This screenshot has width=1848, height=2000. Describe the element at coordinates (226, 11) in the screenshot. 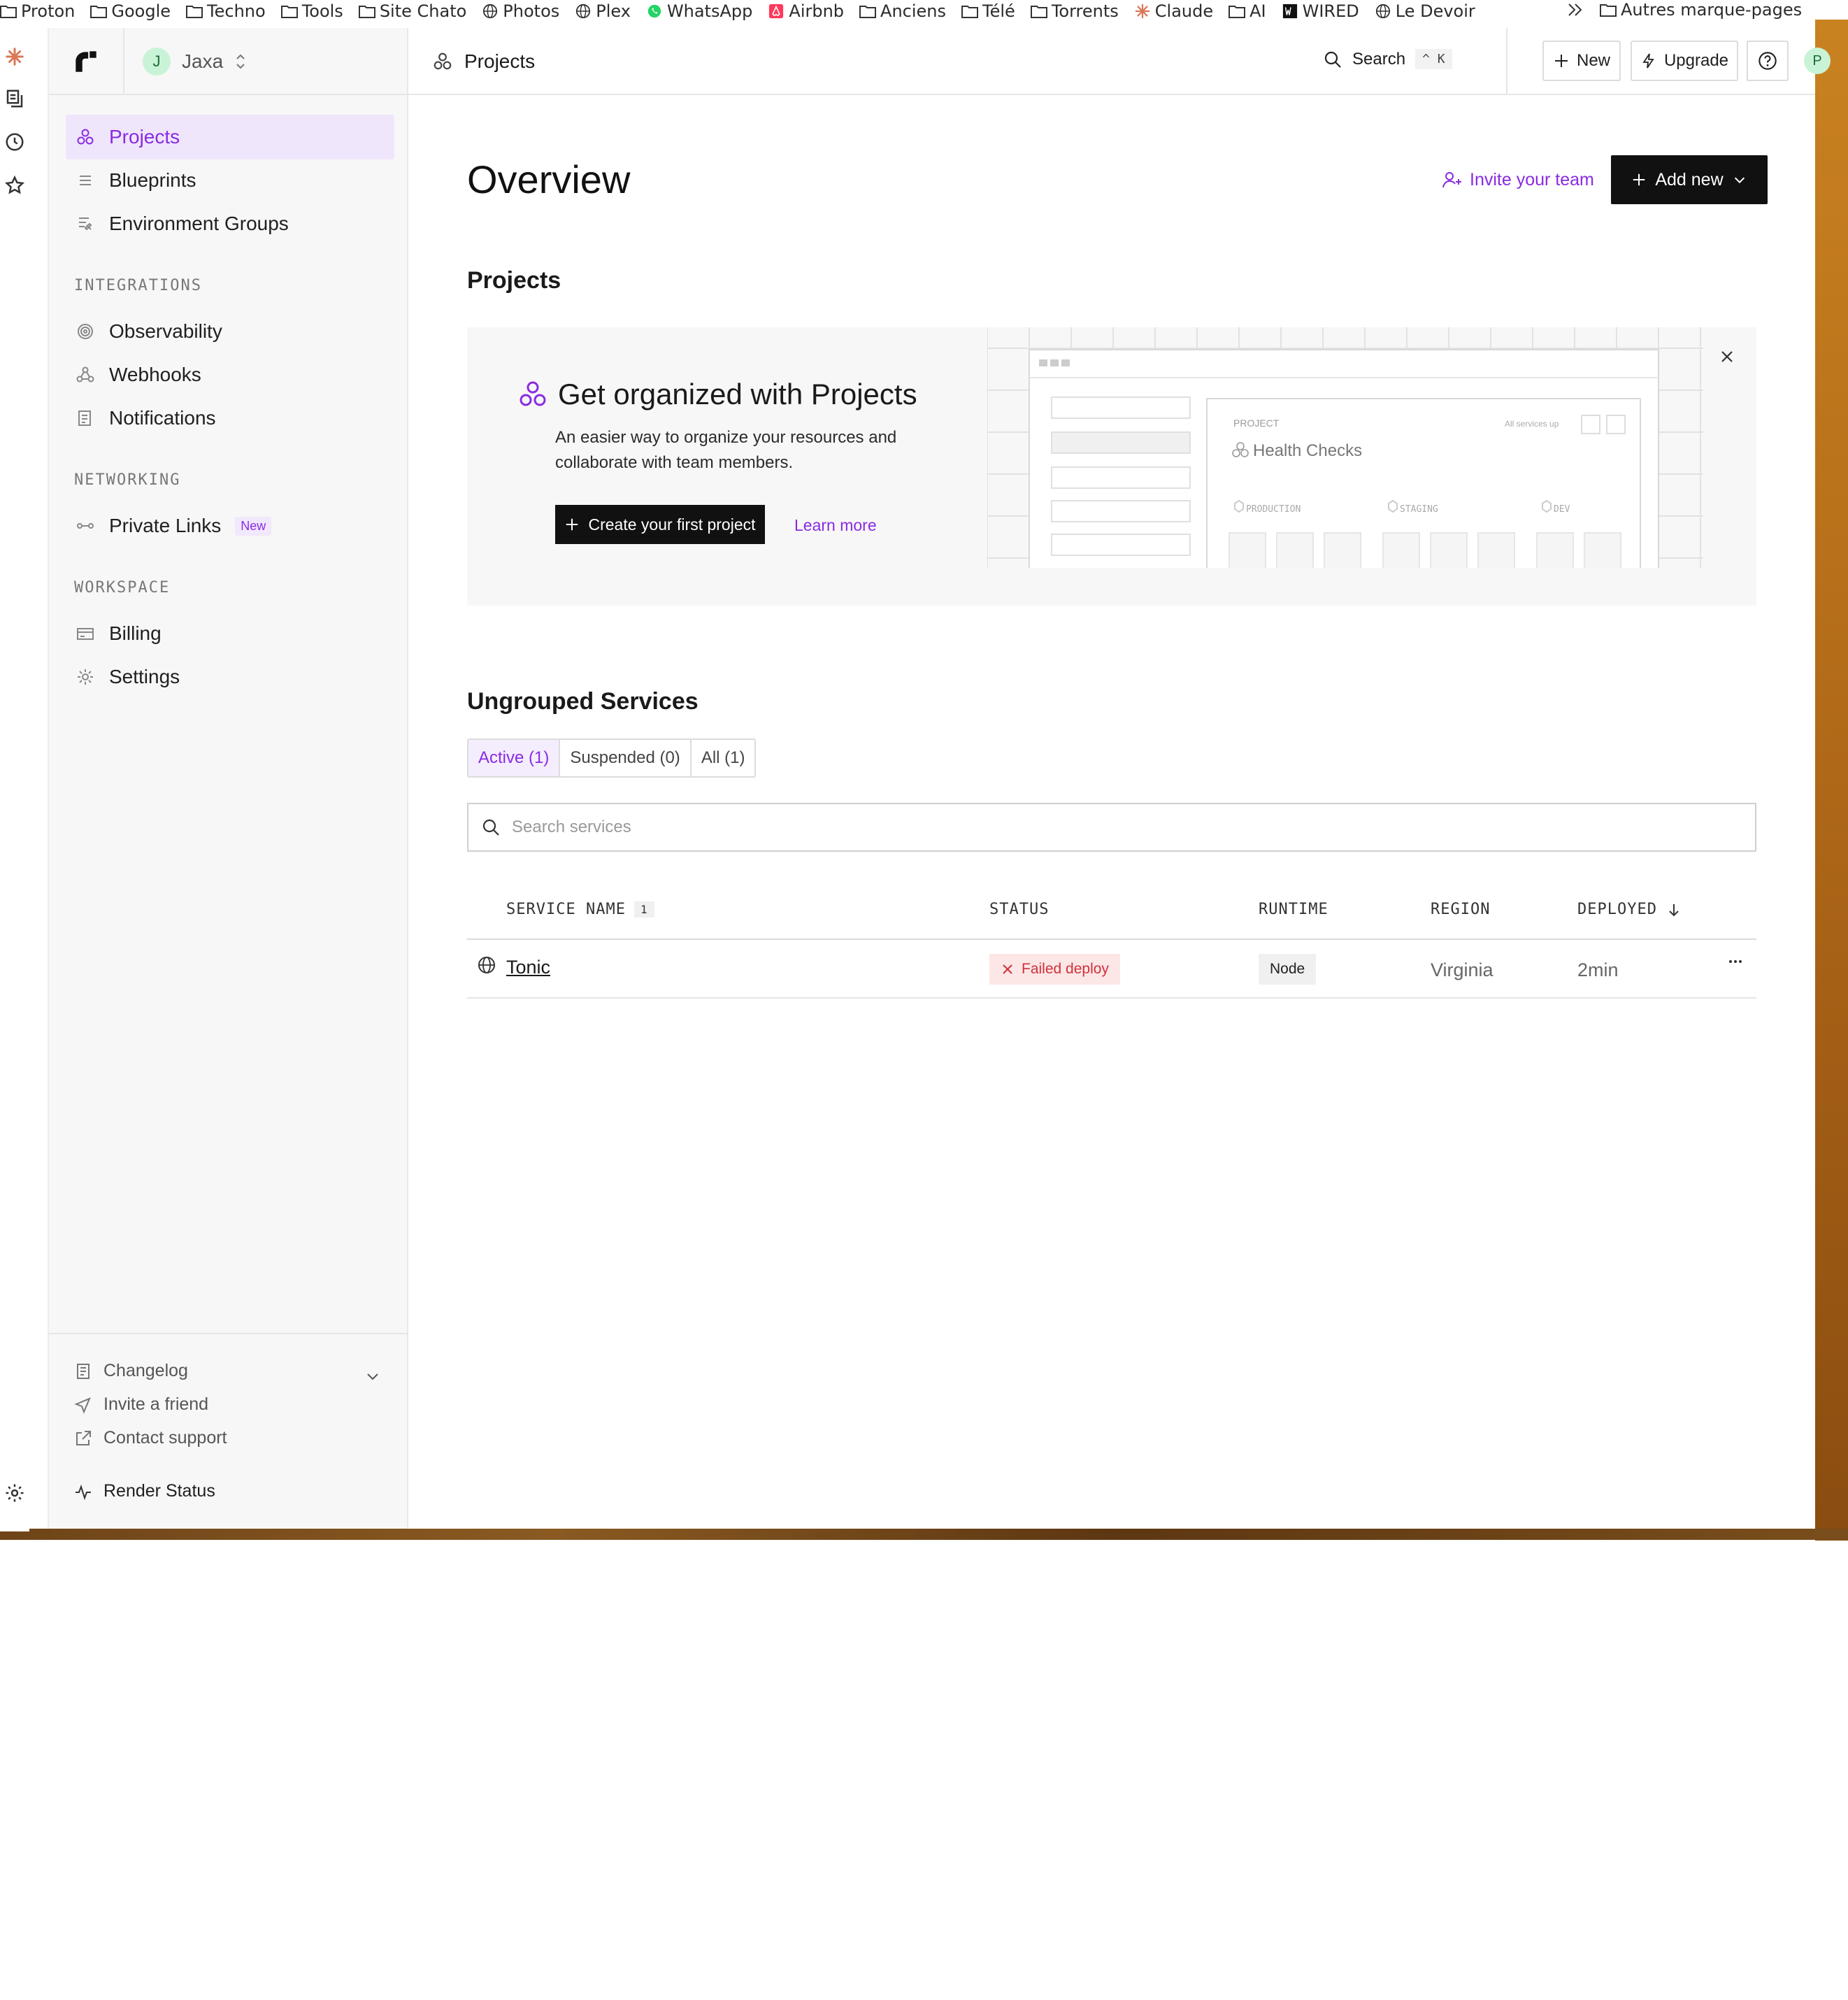

I see `bookmark-techno: Techno` at that location.